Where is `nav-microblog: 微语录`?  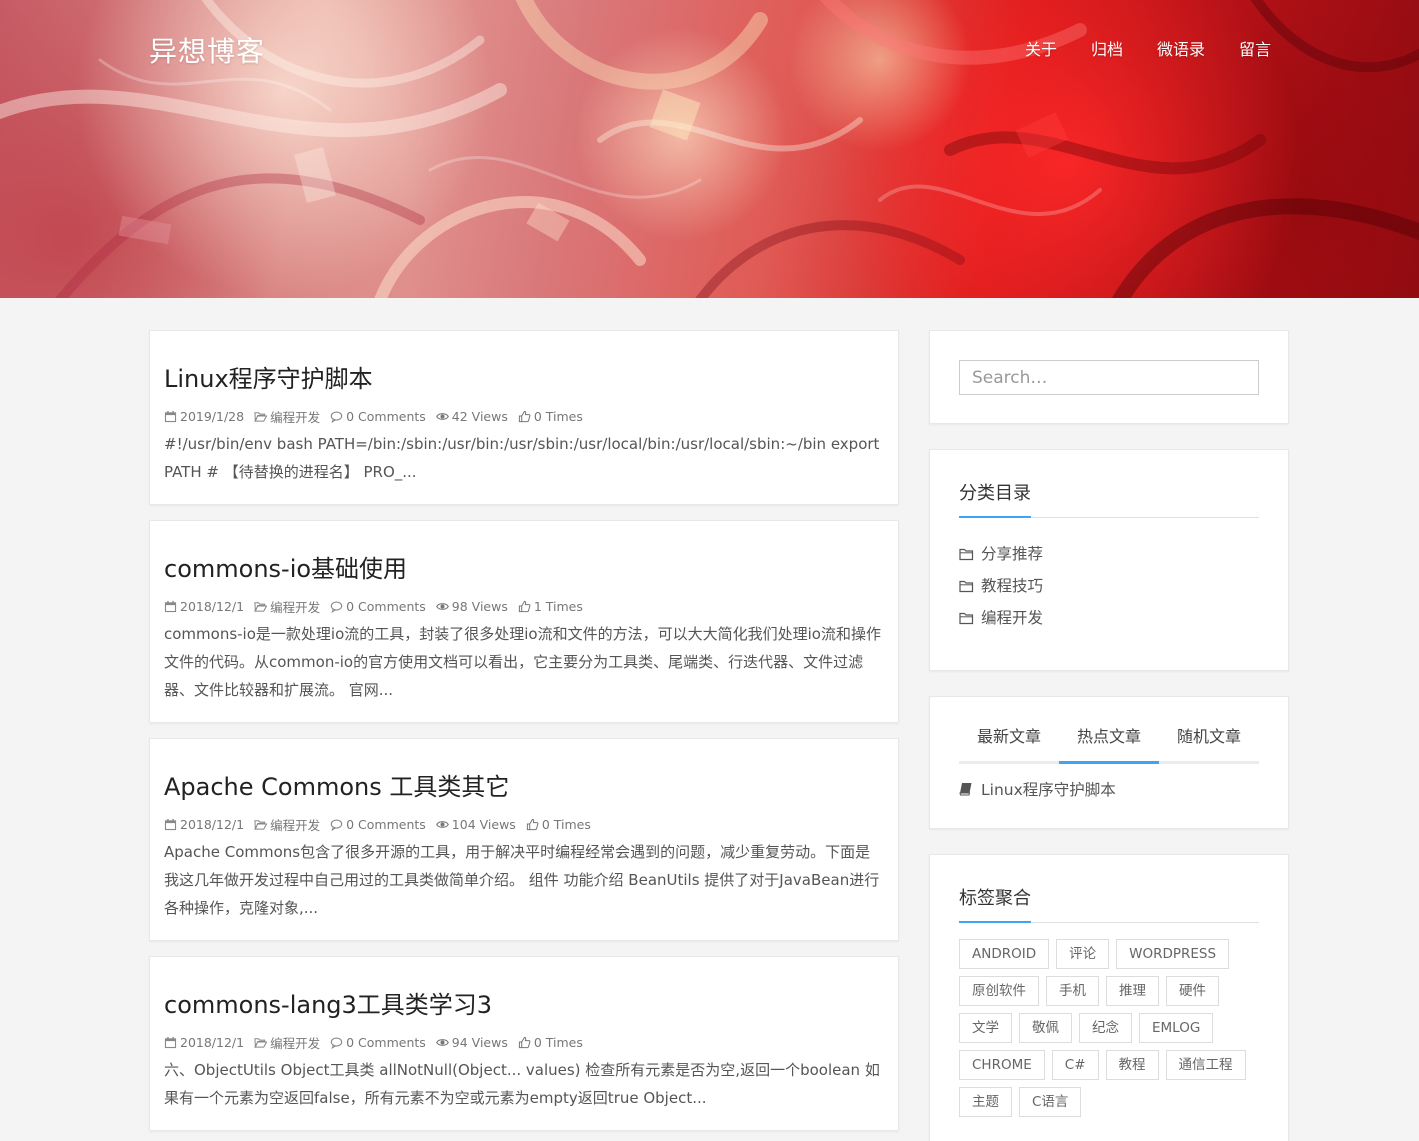
nav-microblog: 微语录 is located at coordinates (1181, 48).